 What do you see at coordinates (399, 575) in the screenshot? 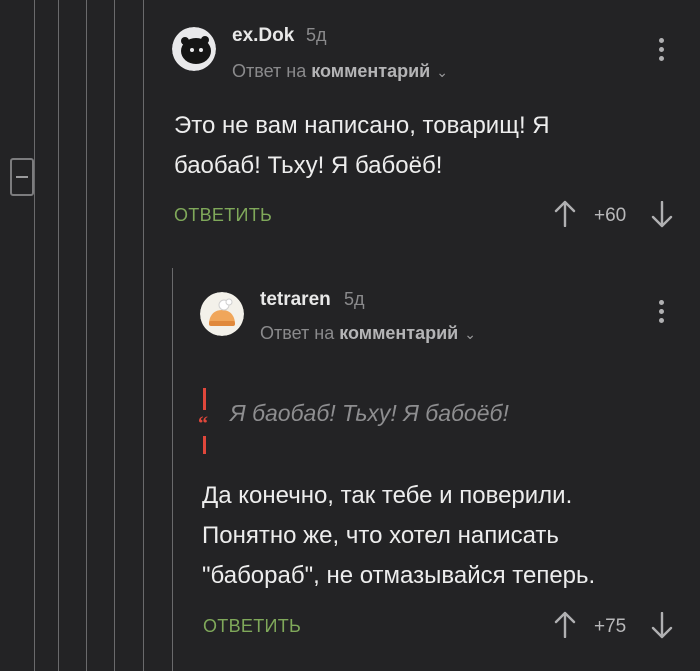
I see `comment-text-line: "бабораб", не отмазывайся теперь.` at bounding box center [399, 575].